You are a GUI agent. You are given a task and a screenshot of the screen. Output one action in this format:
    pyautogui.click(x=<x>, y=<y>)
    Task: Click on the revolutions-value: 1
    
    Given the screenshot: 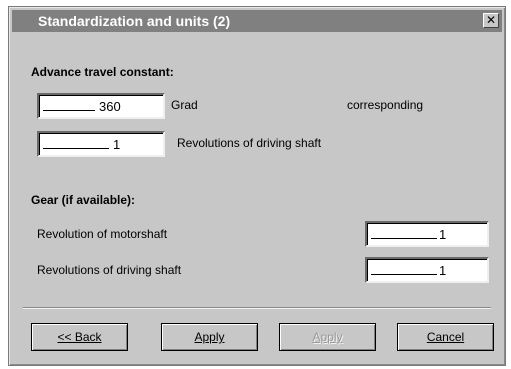 What is the action you would take?
    pyautogui.click(x=117, y=144)
    